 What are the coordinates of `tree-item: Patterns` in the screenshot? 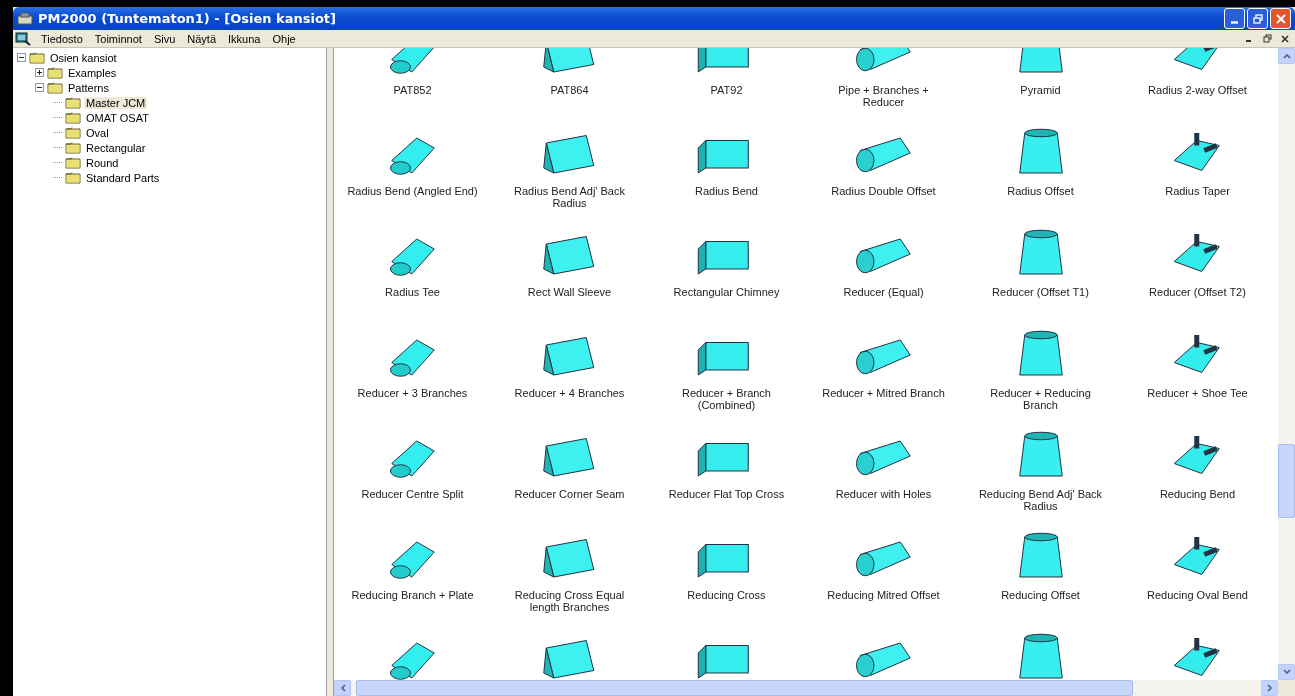 It's located at (88, 87).